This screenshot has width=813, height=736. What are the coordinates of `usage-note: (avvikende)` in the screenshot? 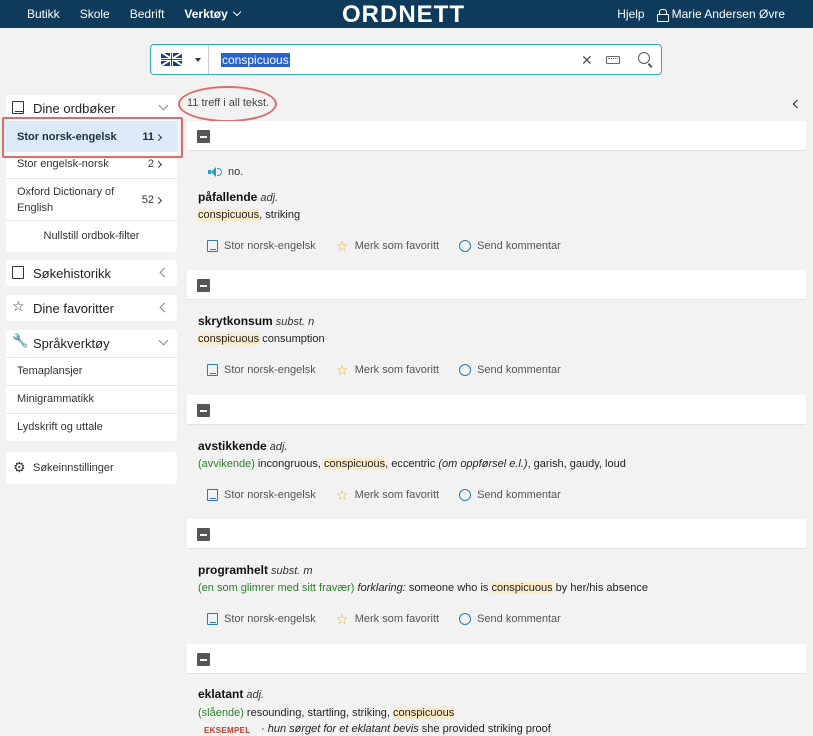 It's located at (226, 464).